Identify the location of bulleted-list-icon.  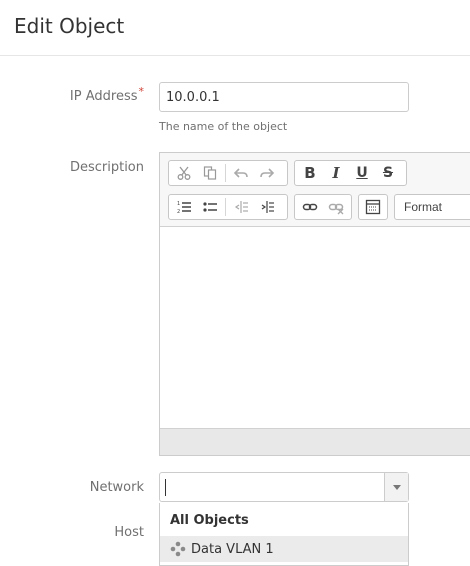
(210, 207).